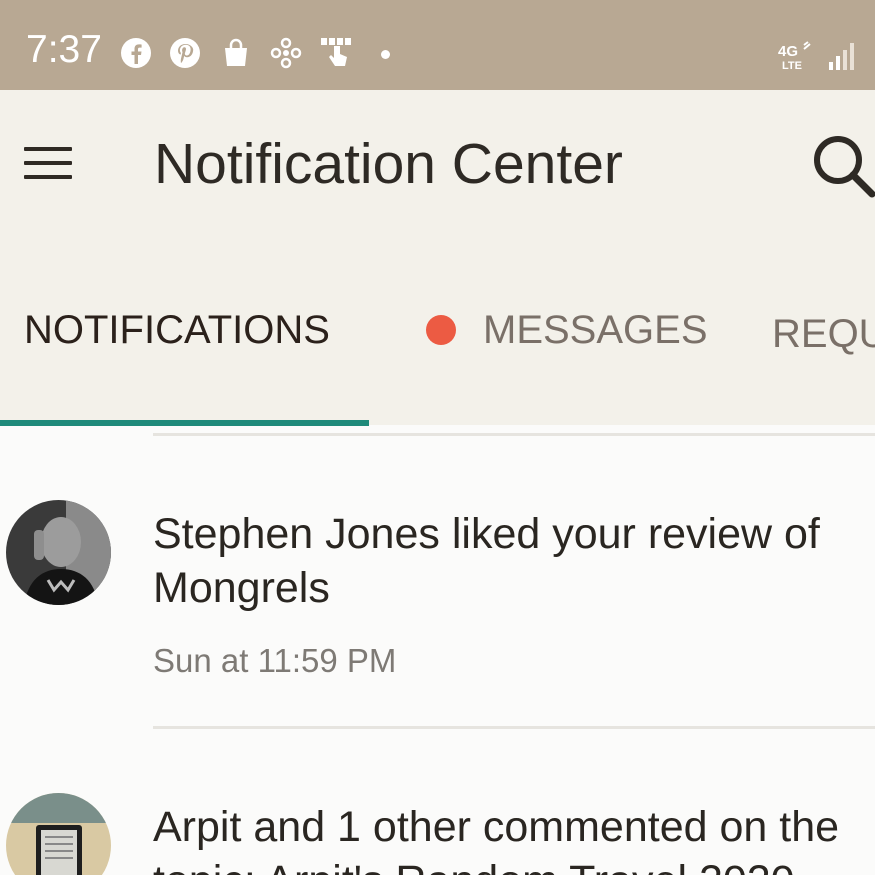  I want to click on facebook-icon, so click(136, 53).